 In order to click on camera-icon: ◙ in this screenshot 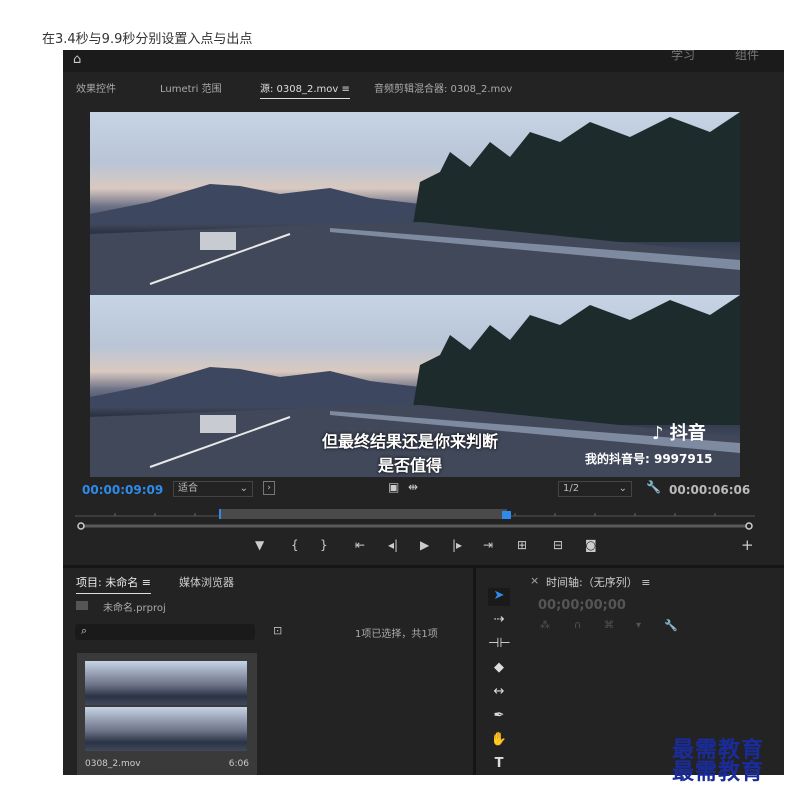, I will do `click(591, 545)`.